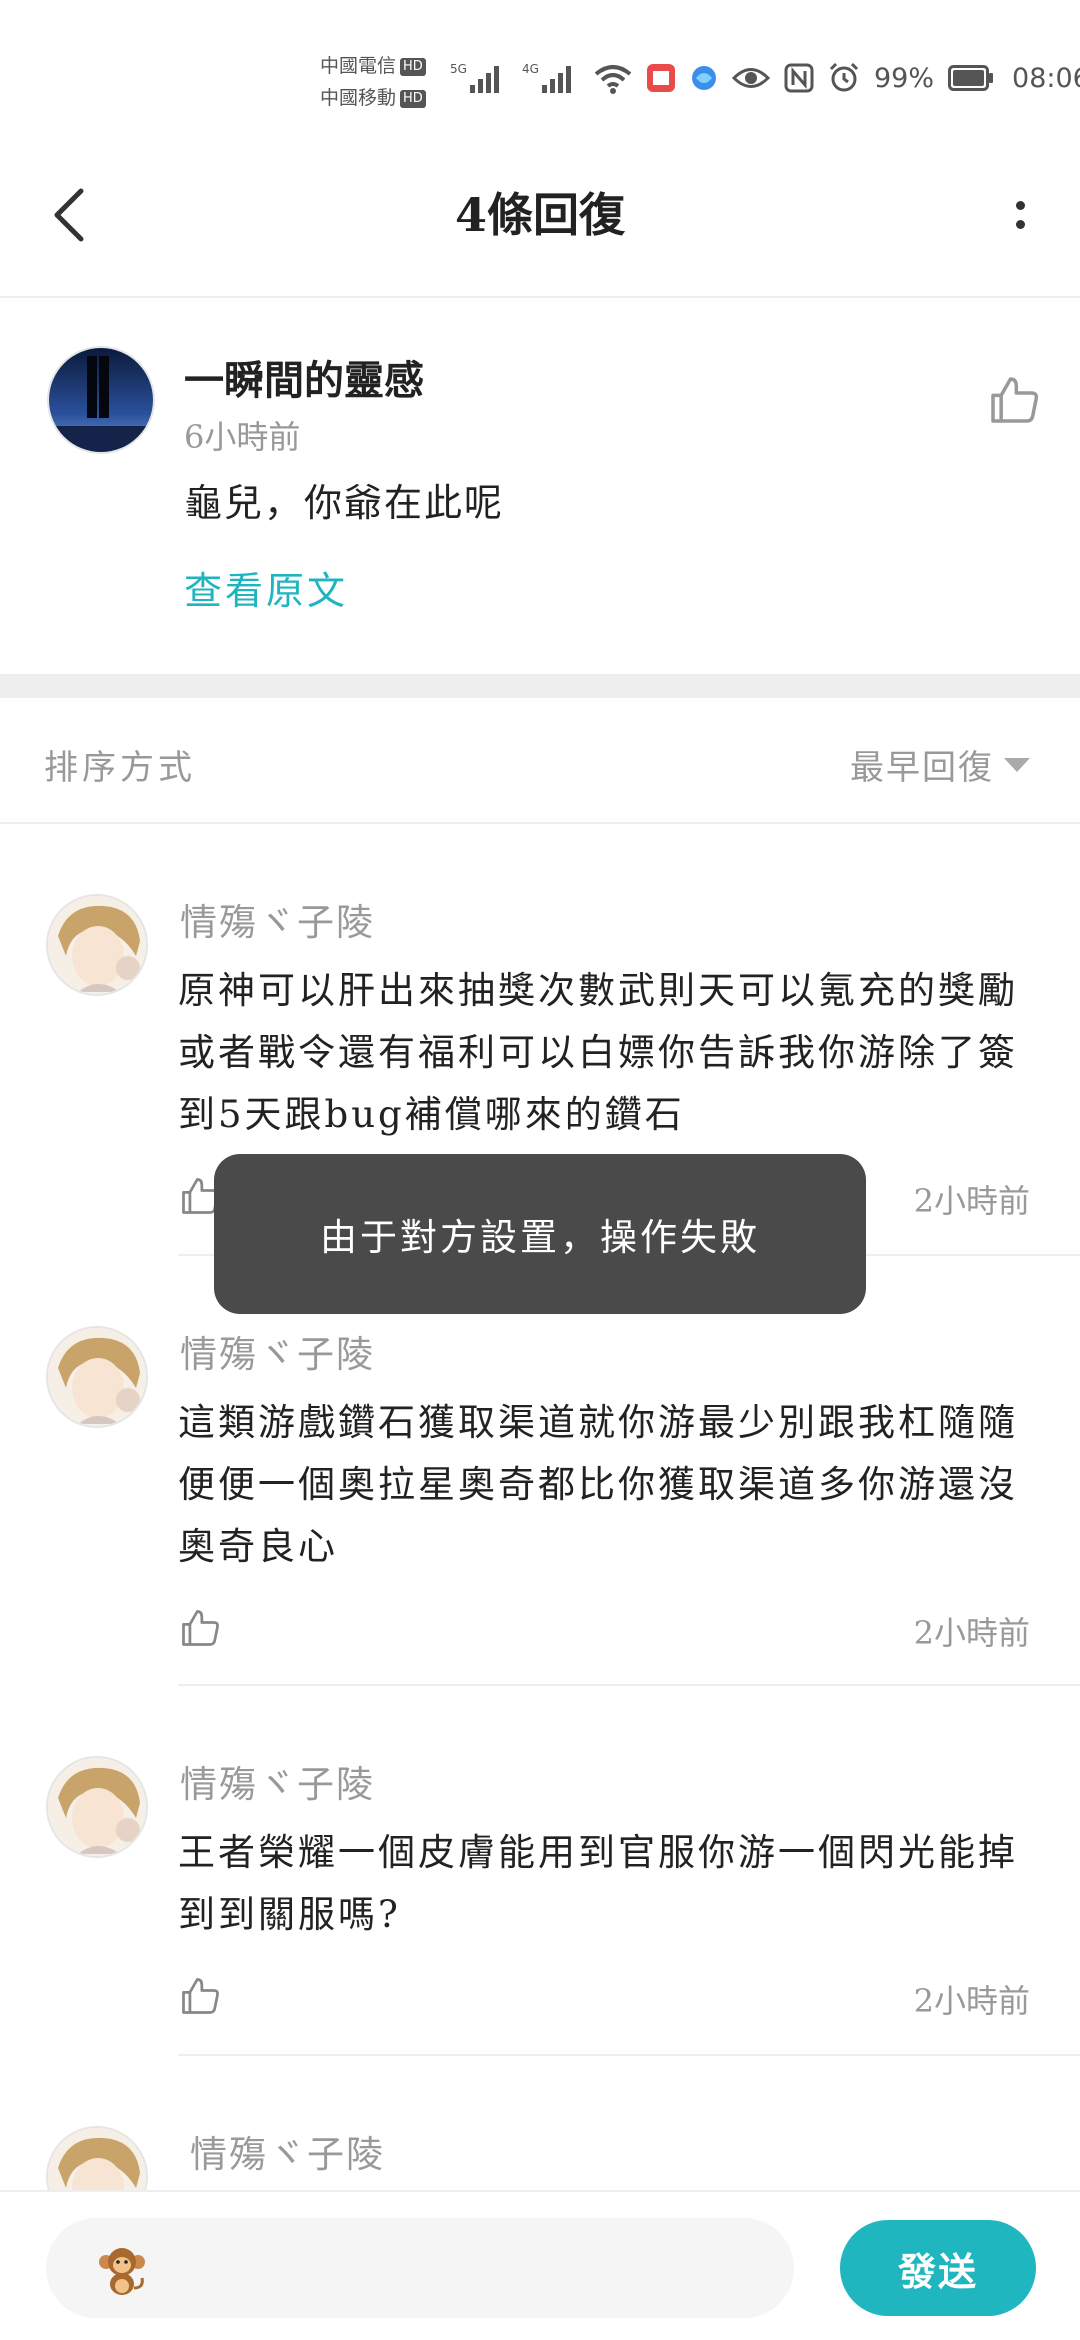  What do you see at coordinates (540, 761) in the screenshot?
I see `sort-row: 排序方式 最早回復` at bounding box center [540, 761].